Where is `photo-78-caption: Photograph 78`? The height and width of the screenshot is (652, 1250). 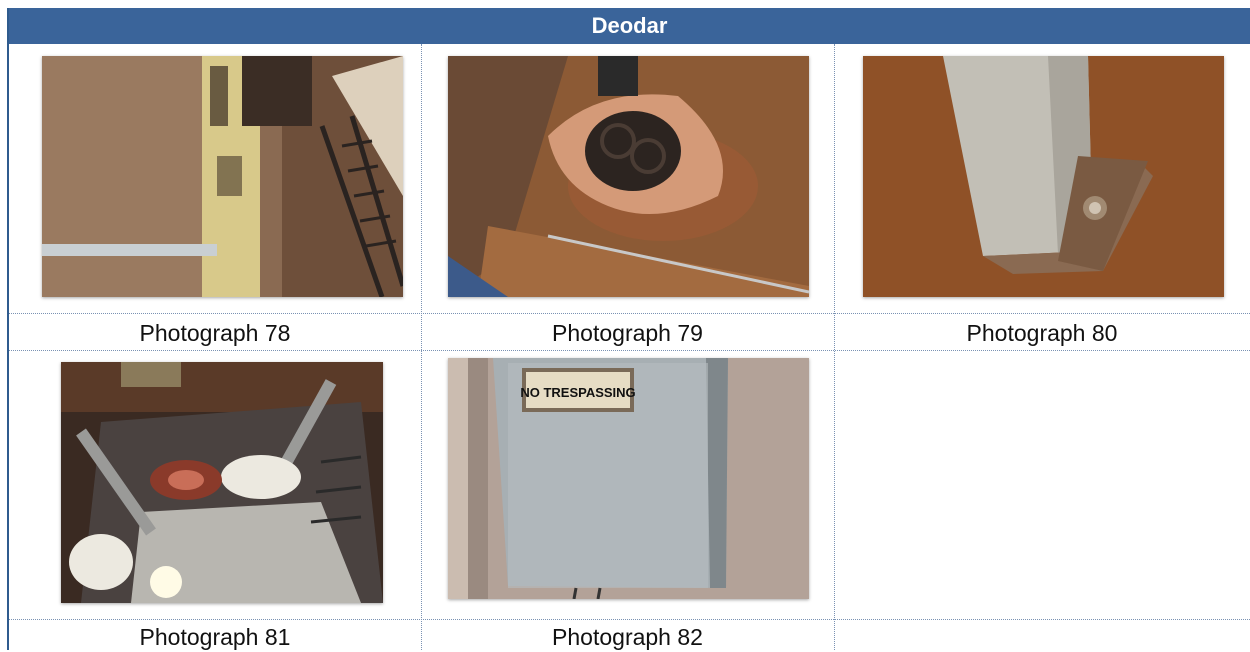 photo-78-caption: Photograph 78 is located at coordinates (215, 333).